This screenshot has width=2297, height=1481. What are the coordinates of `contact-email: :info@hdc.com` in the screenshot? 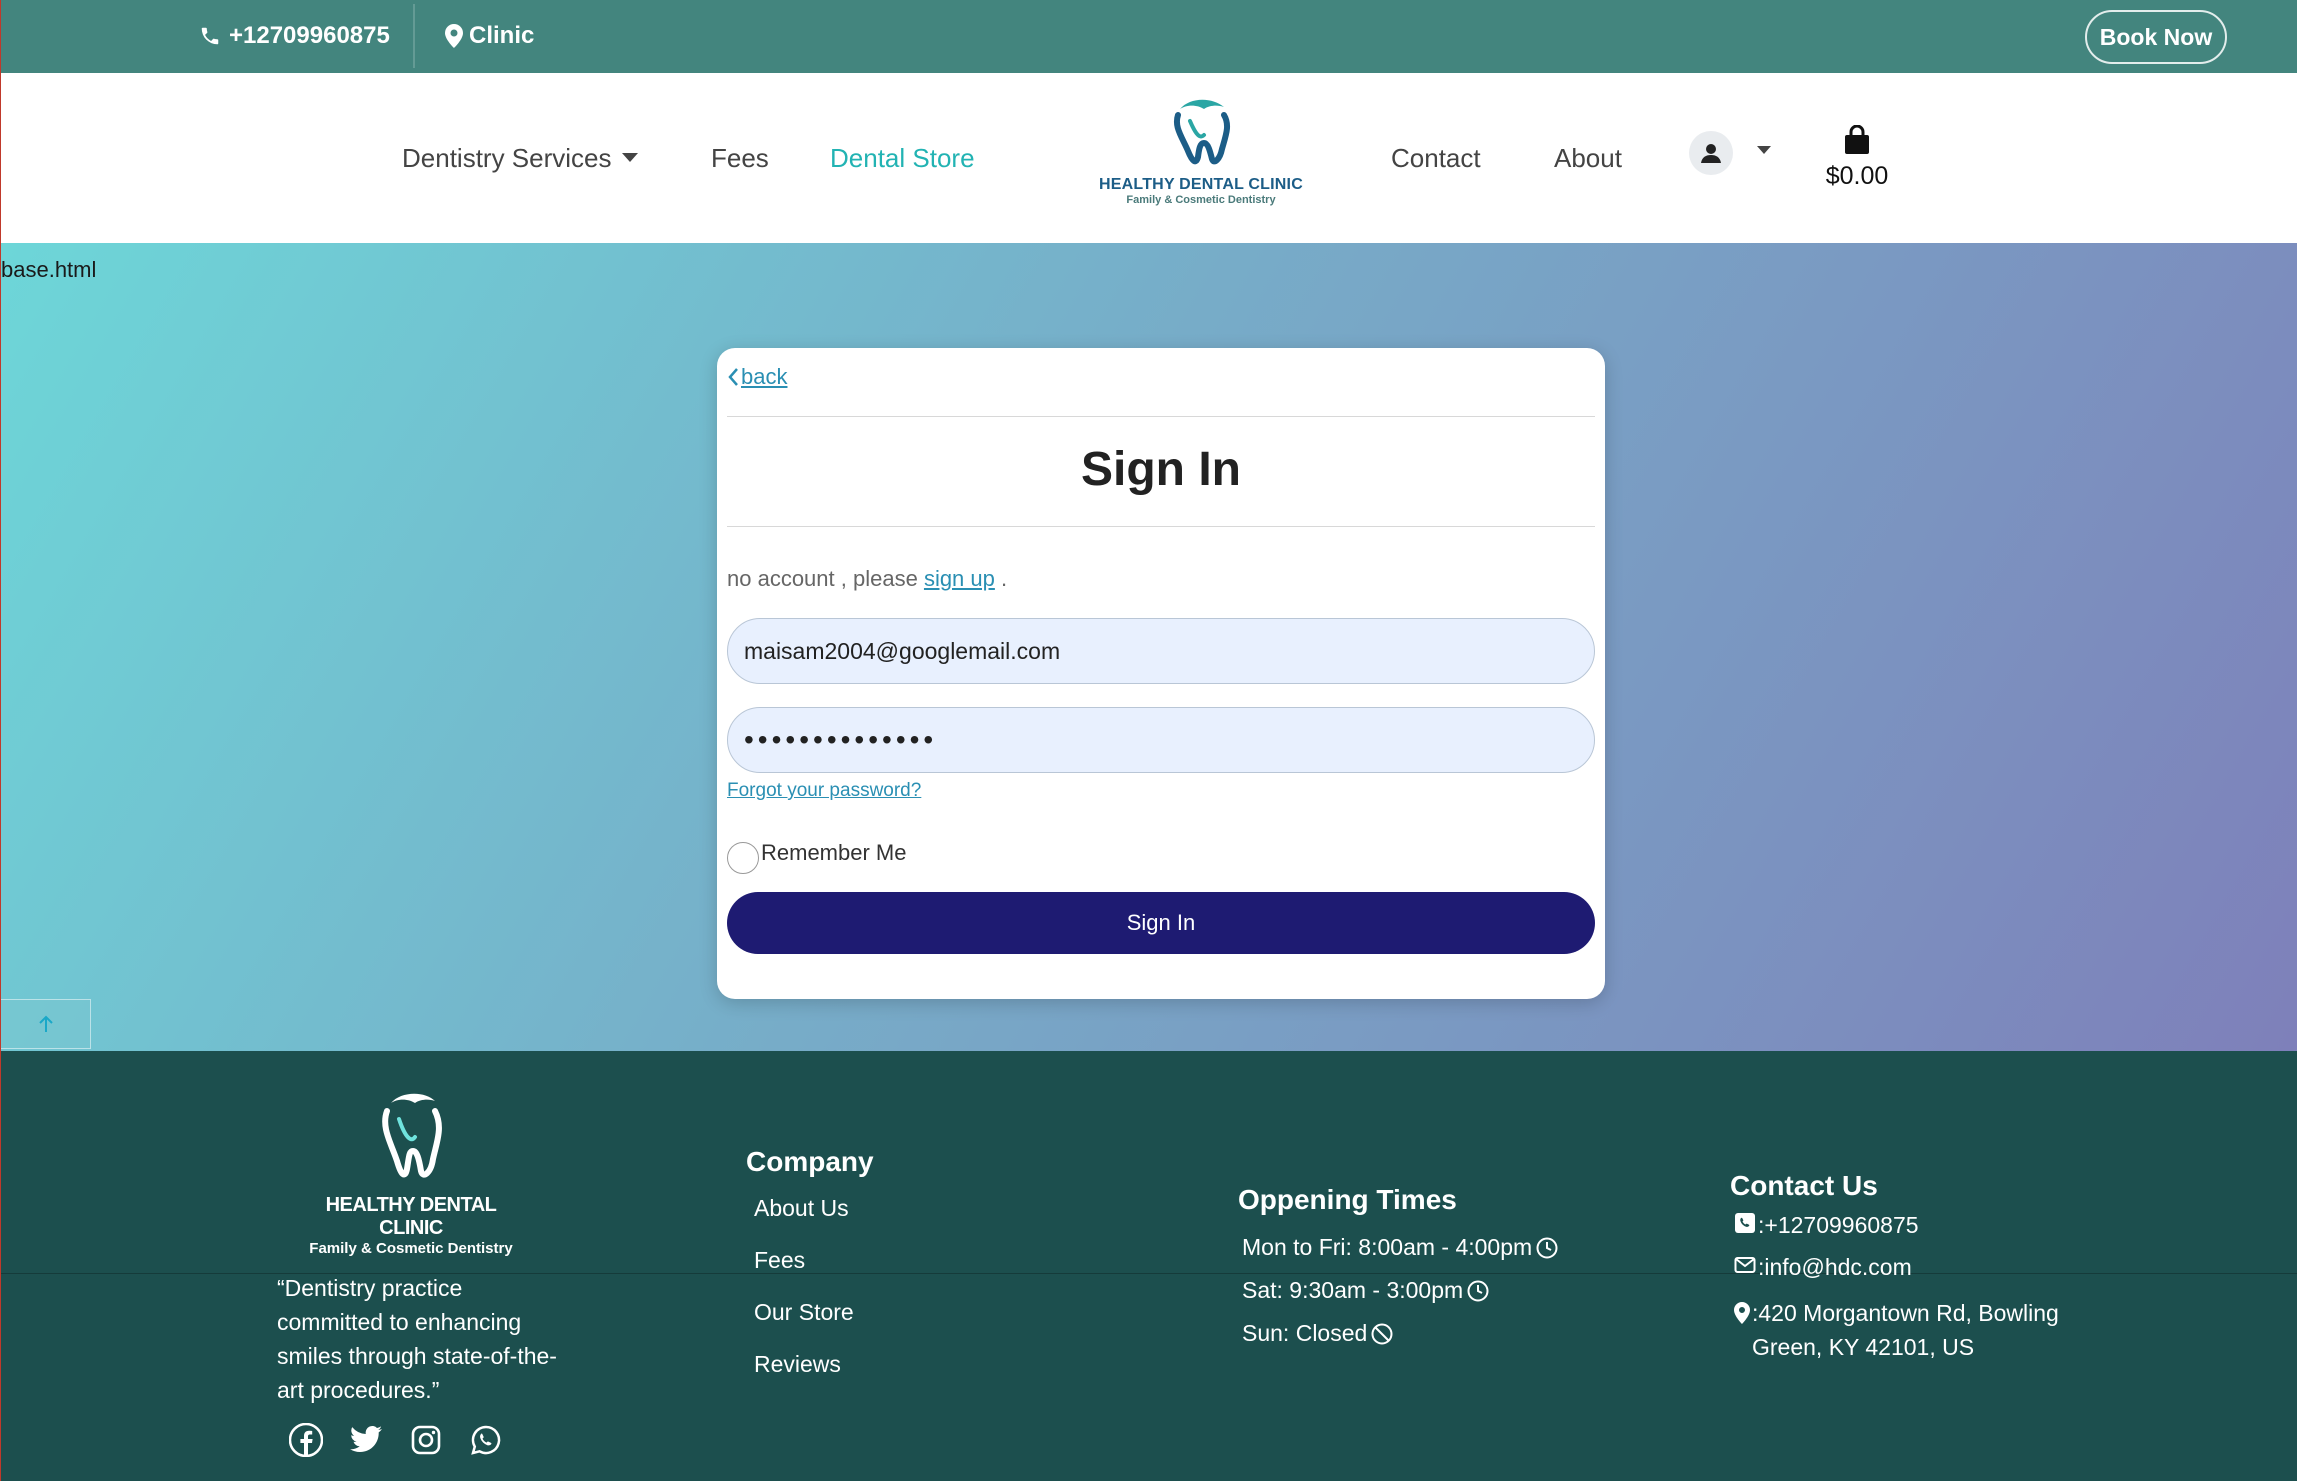 It's located at (1913, 1275).